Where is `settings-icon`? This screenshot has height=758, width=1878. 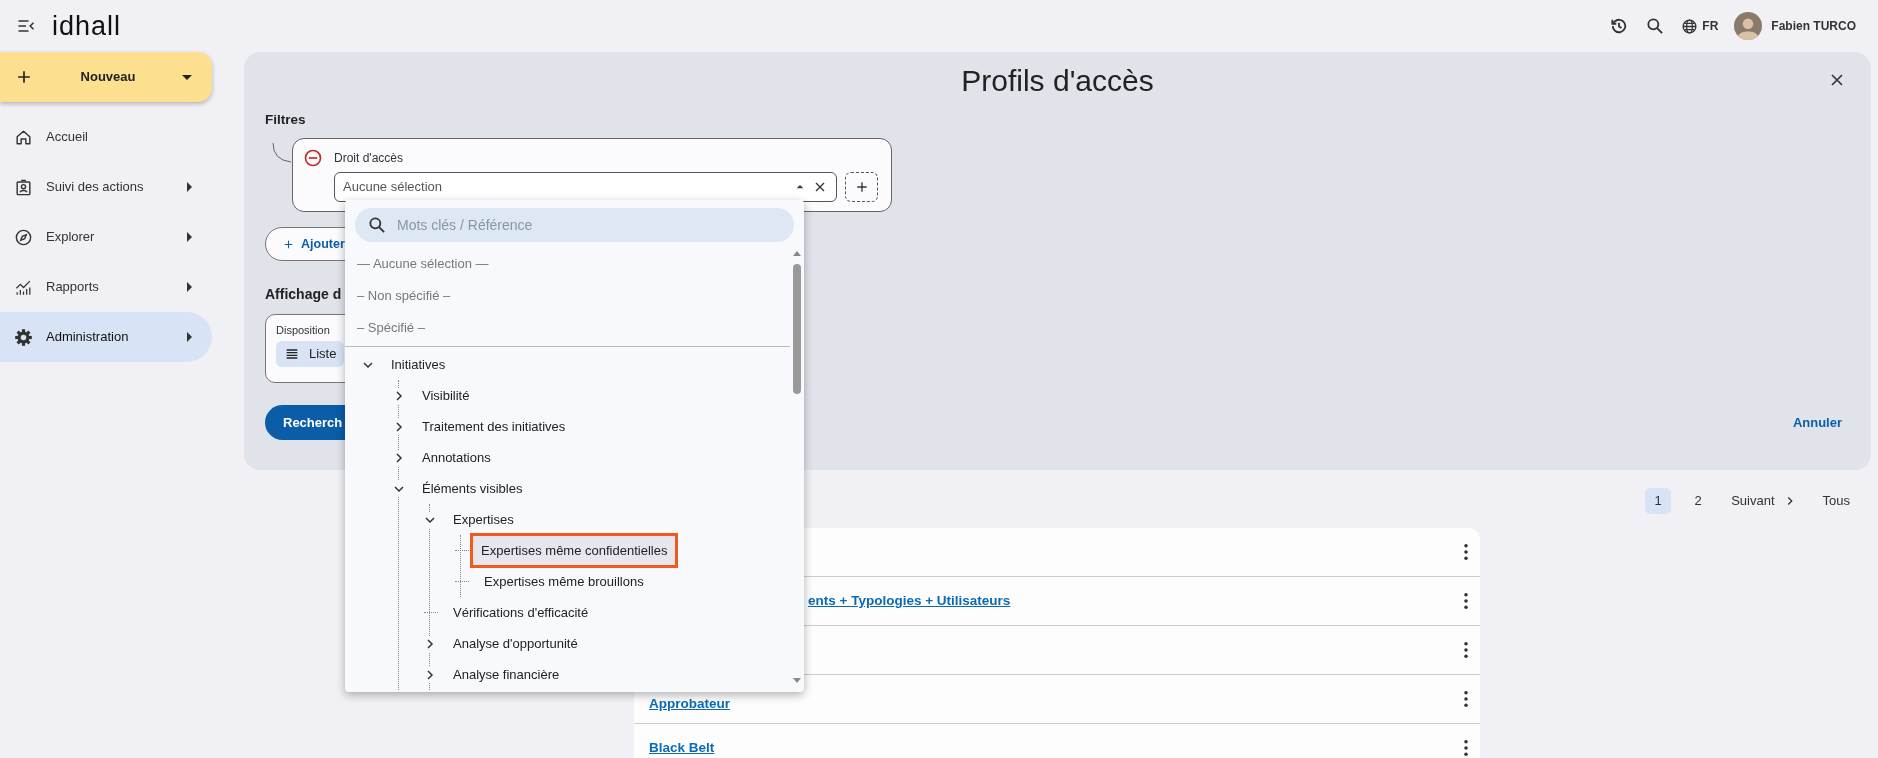
settings-icon is located at coordinates (23, 337).